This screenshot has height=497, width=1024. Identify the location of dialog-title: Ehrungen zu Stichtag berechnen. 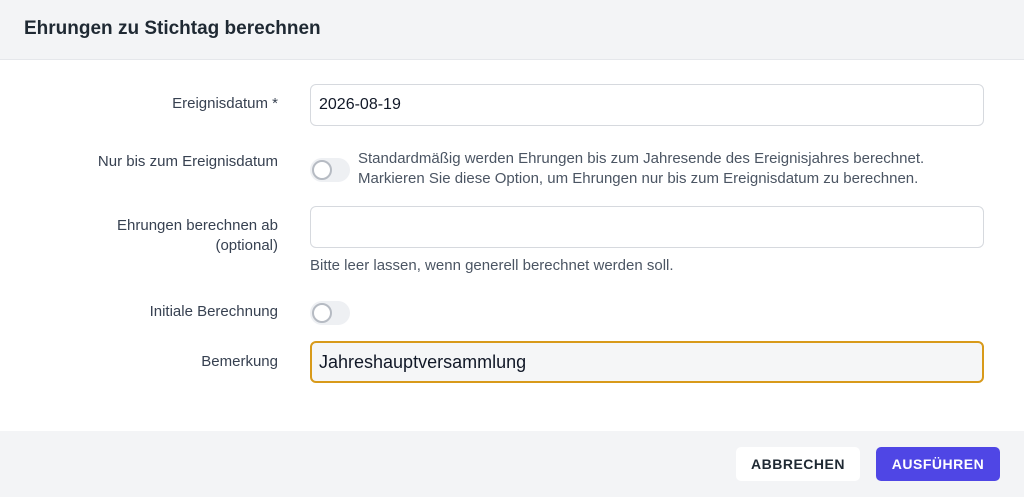
(172, 28).